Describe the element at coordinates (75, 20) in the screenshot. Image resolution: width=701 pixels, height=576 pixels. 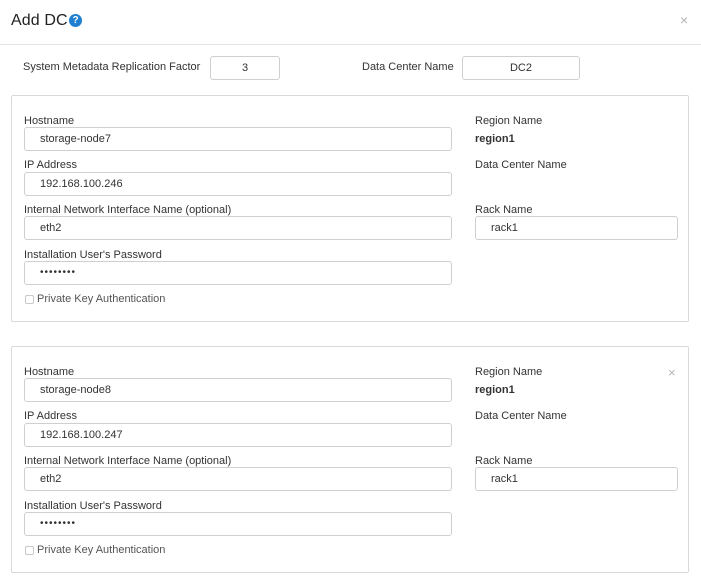
I see `question-icon: ?` at that location.